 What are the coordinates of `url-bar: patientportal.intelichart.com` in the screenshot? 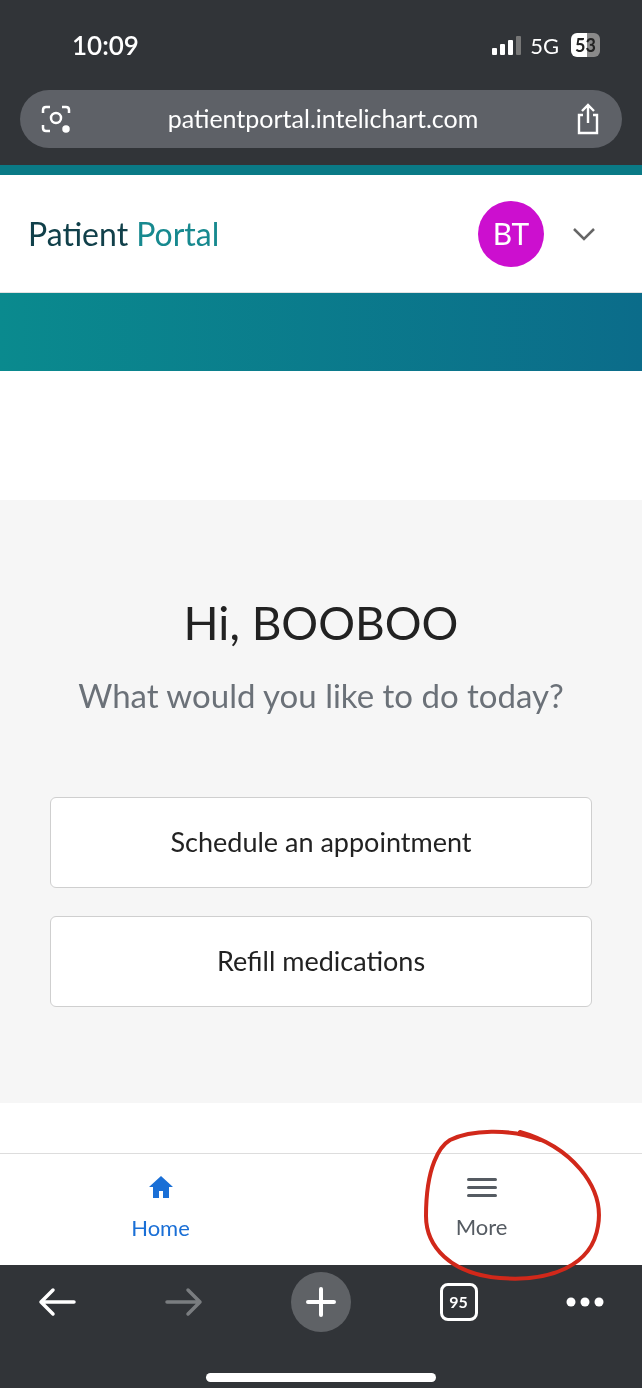 It's located at (321, 119).